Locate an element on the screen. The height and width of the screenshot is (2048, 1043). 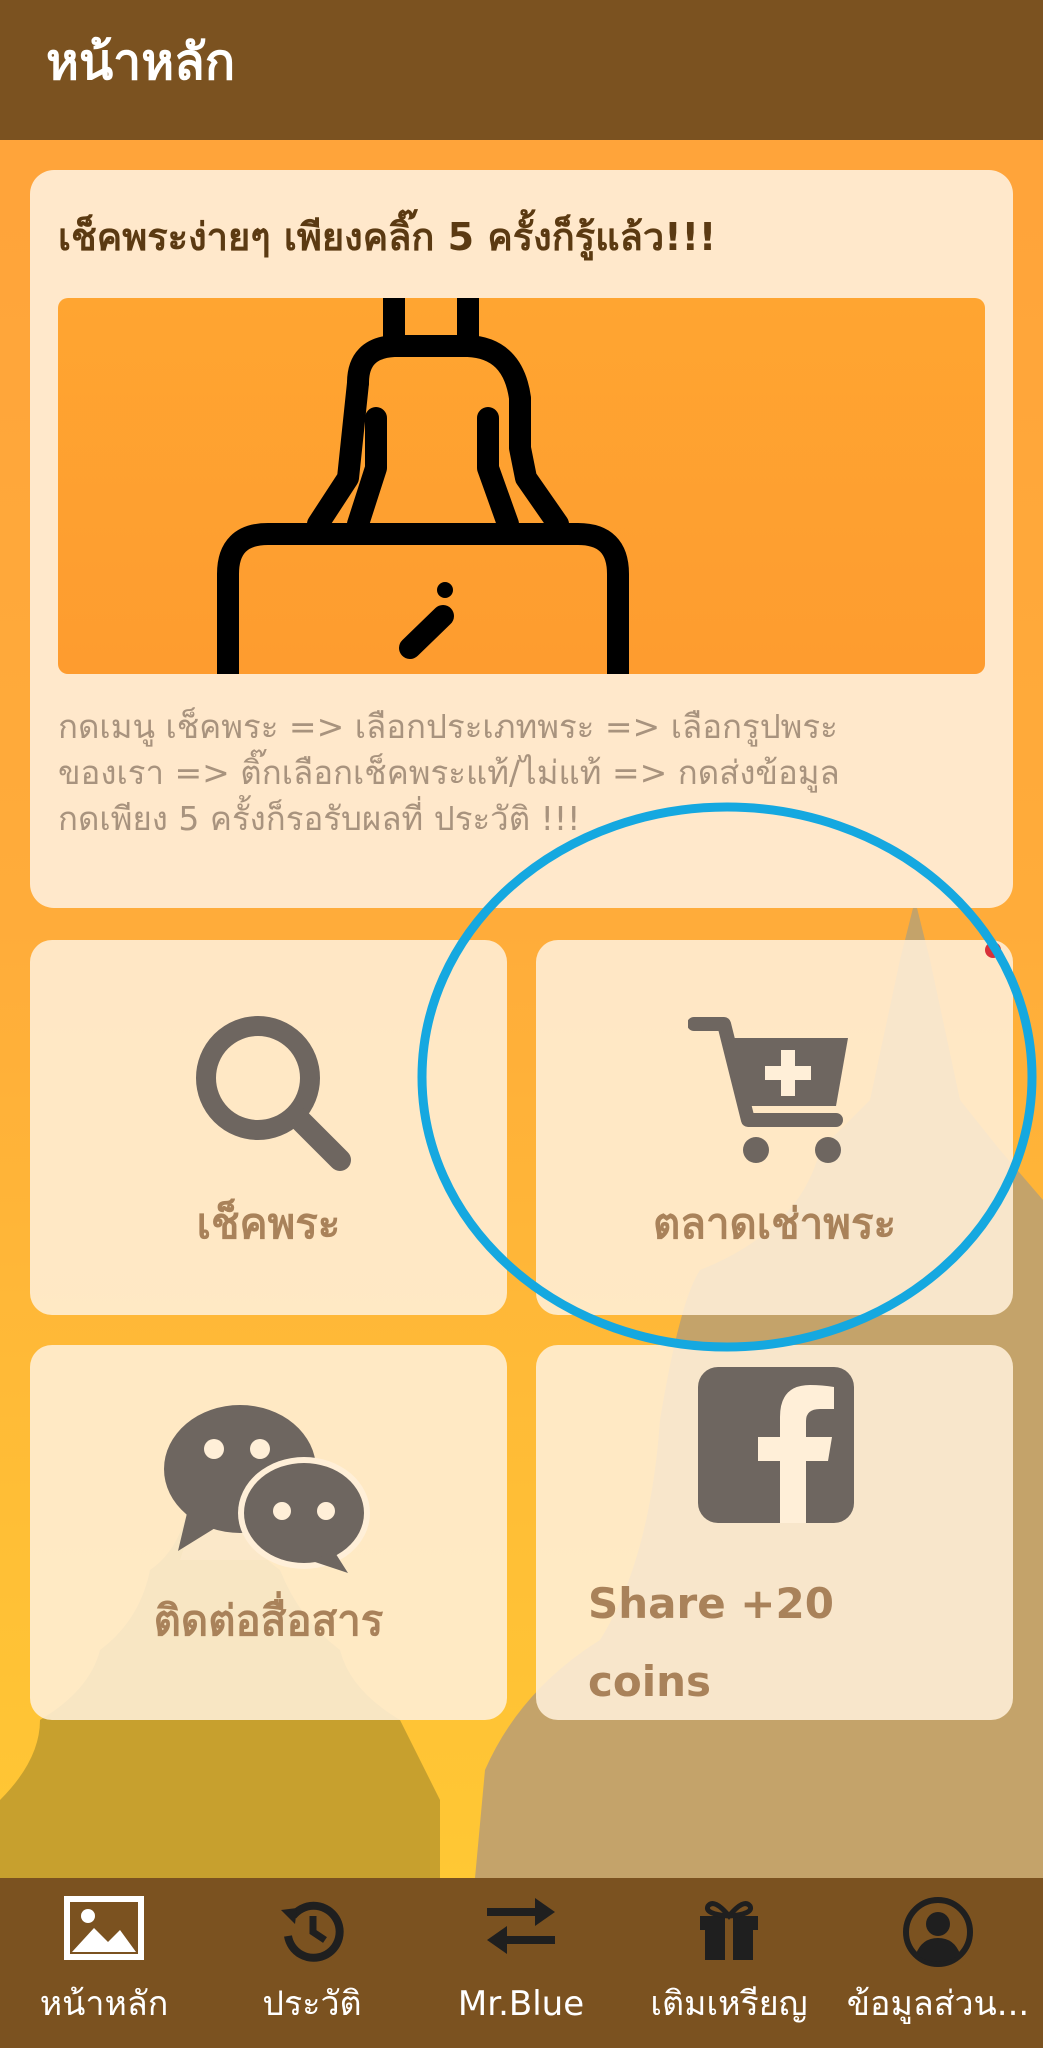
amulet-market-tile: ตลาดเช่าพระ is located at coordinates (774, 1127).